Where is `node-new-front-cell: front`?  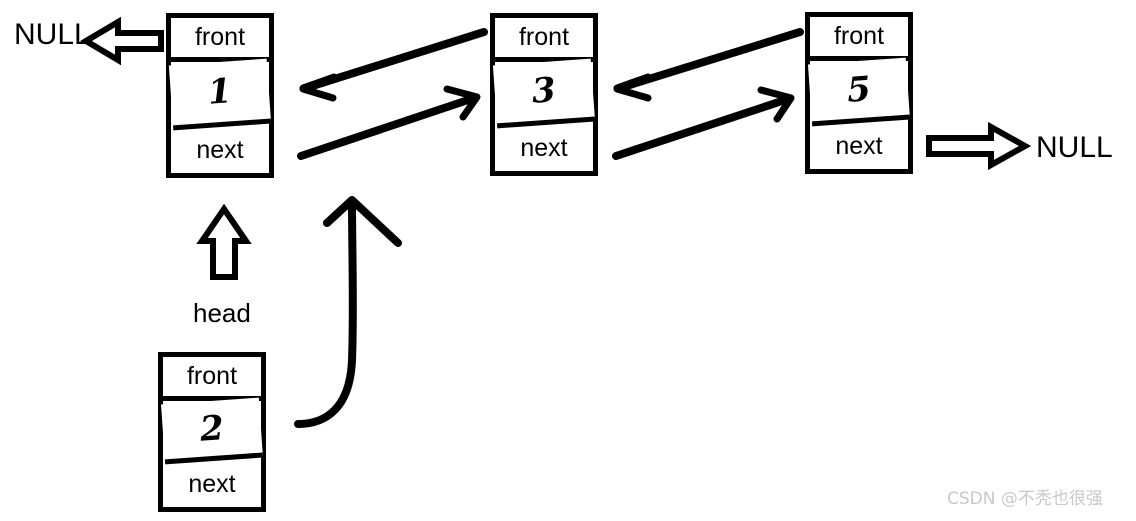
node-new-front-cell: front is located at coordinates (212, 379).